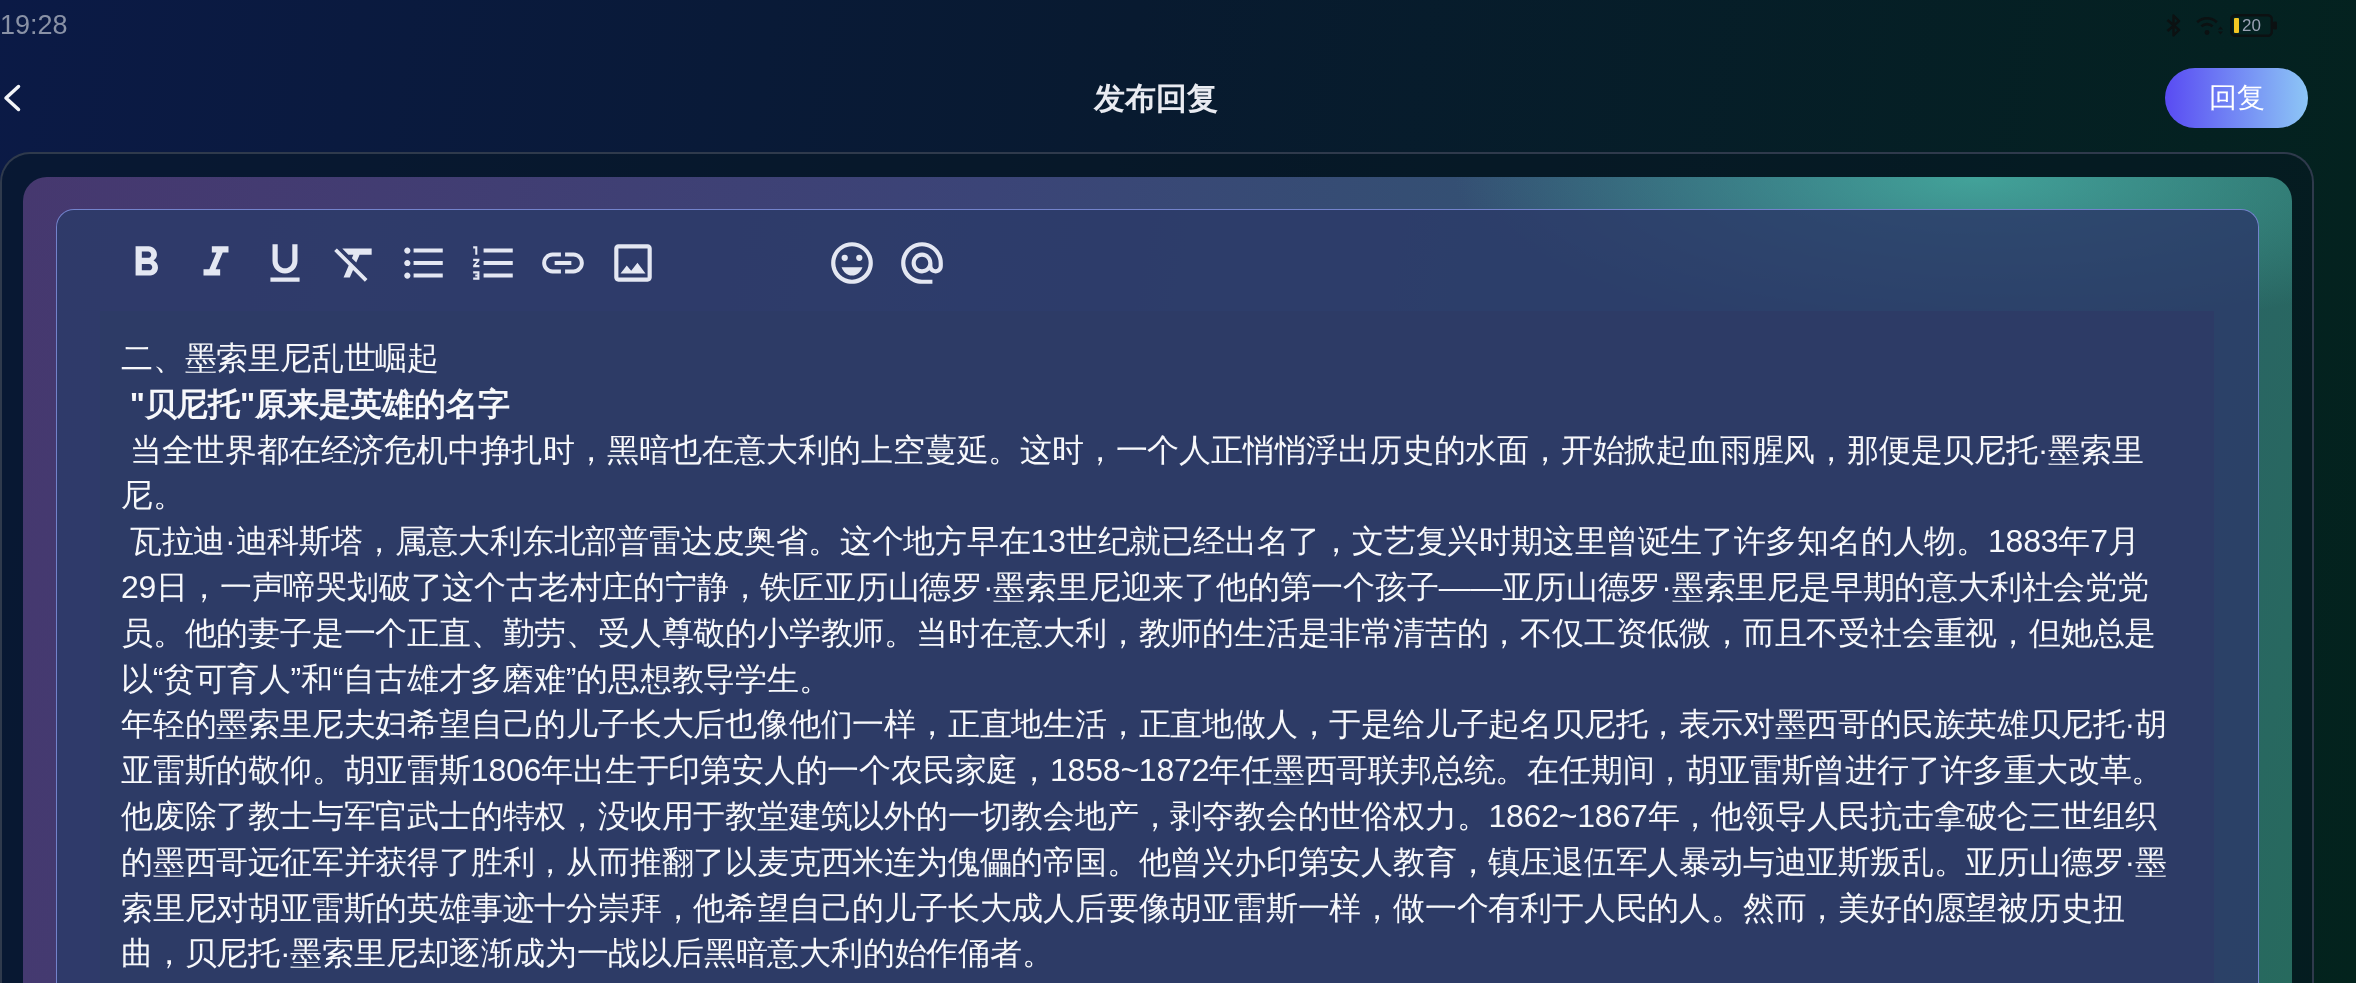  I want to click on status-time: 19:28, so click(34, 25).